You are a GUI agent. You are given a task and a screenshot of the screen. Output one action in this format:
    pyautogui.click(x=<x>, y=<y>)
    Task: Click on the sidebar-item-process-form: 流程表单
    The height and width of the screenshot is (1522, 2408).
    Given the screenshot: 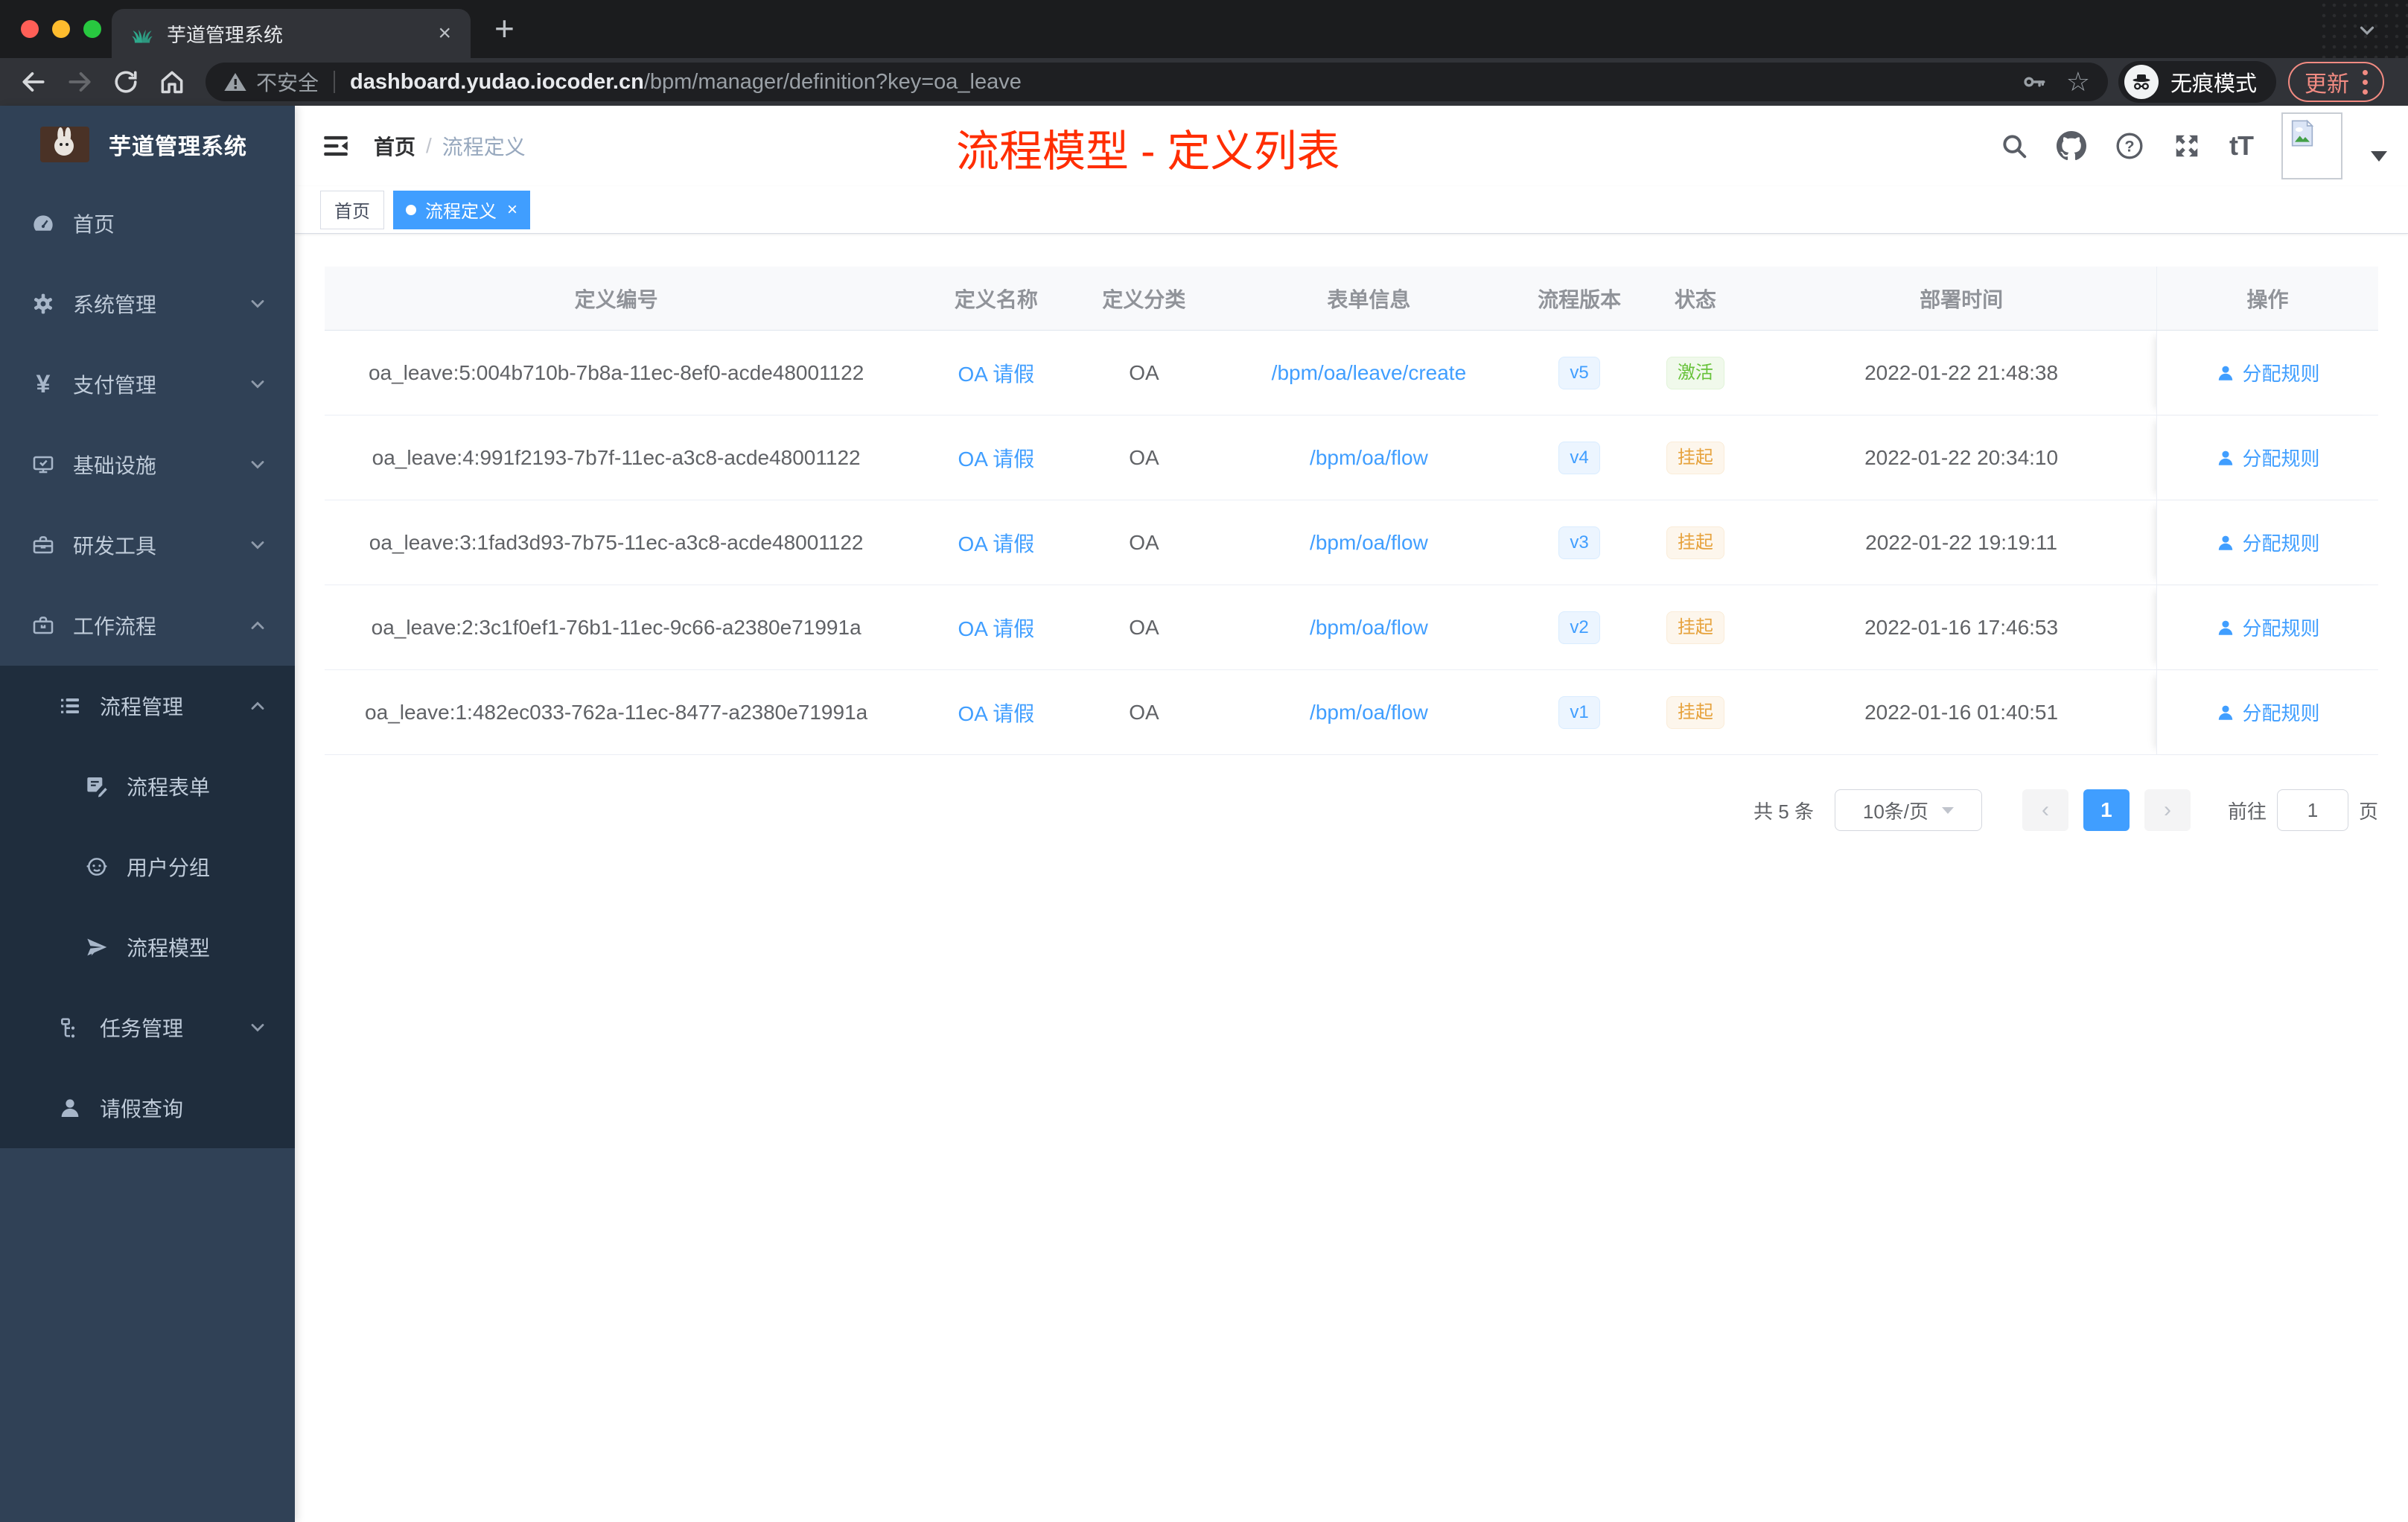 What is the action you would take?
    pyautogui.click(x=147, y=786)
    